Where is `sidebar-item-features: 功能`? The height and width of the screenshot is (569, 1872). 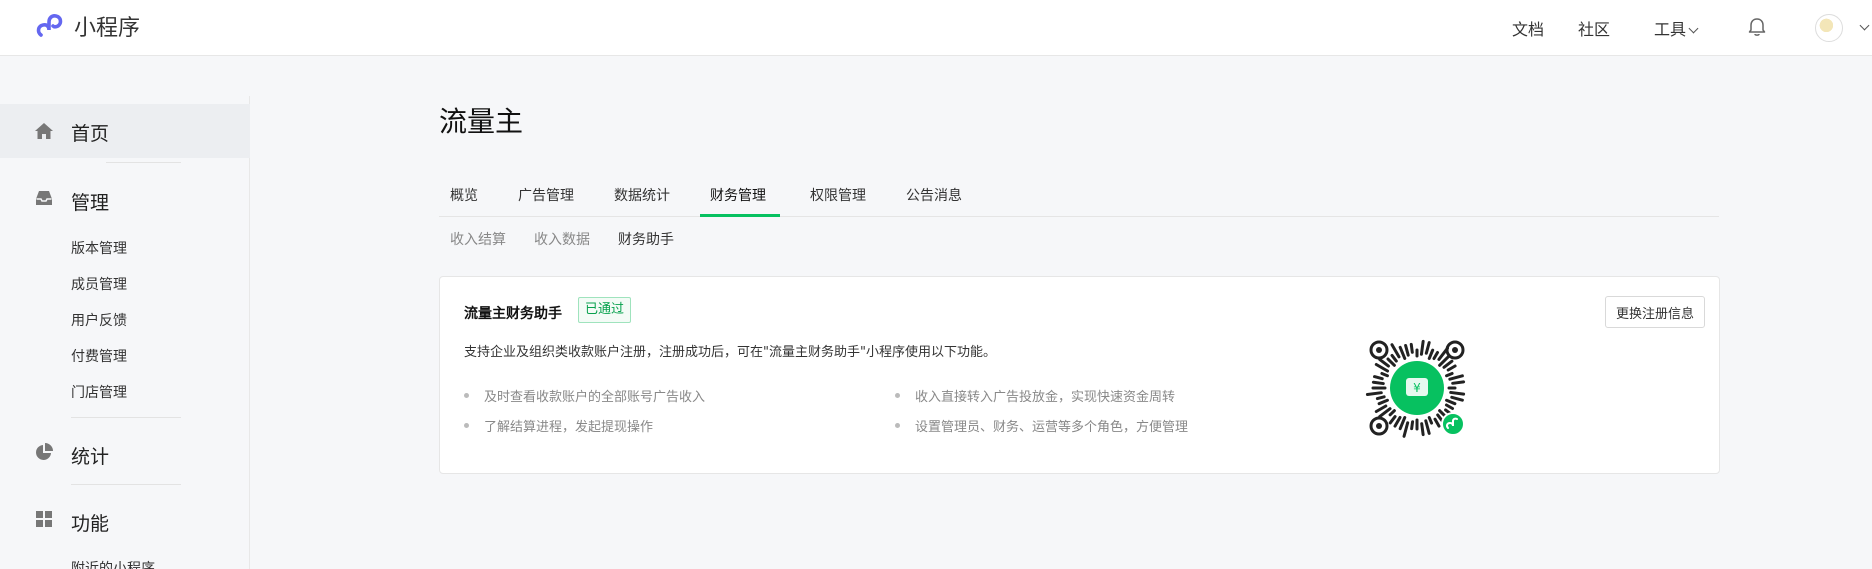
sidebar-item-features: 功能 is located at coordinates (90, 522).